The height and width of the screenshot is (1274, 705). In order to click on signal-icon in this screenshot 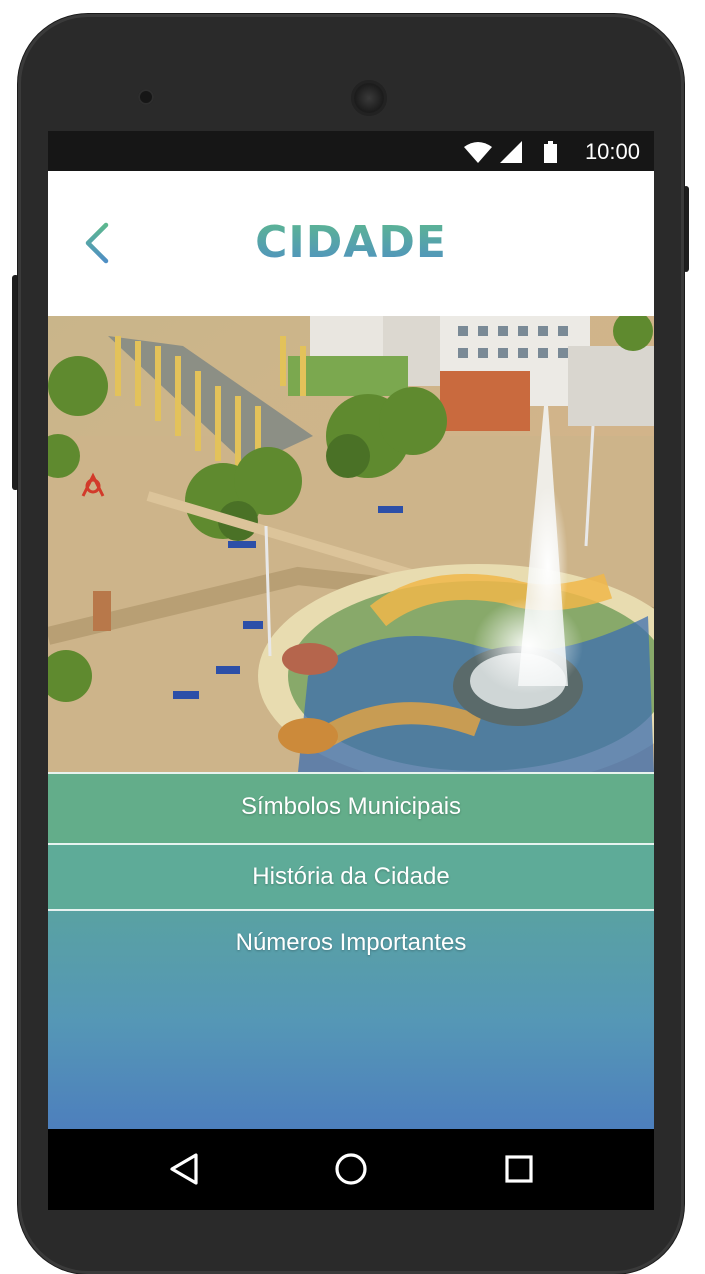, I will do `click(511, 152)`.